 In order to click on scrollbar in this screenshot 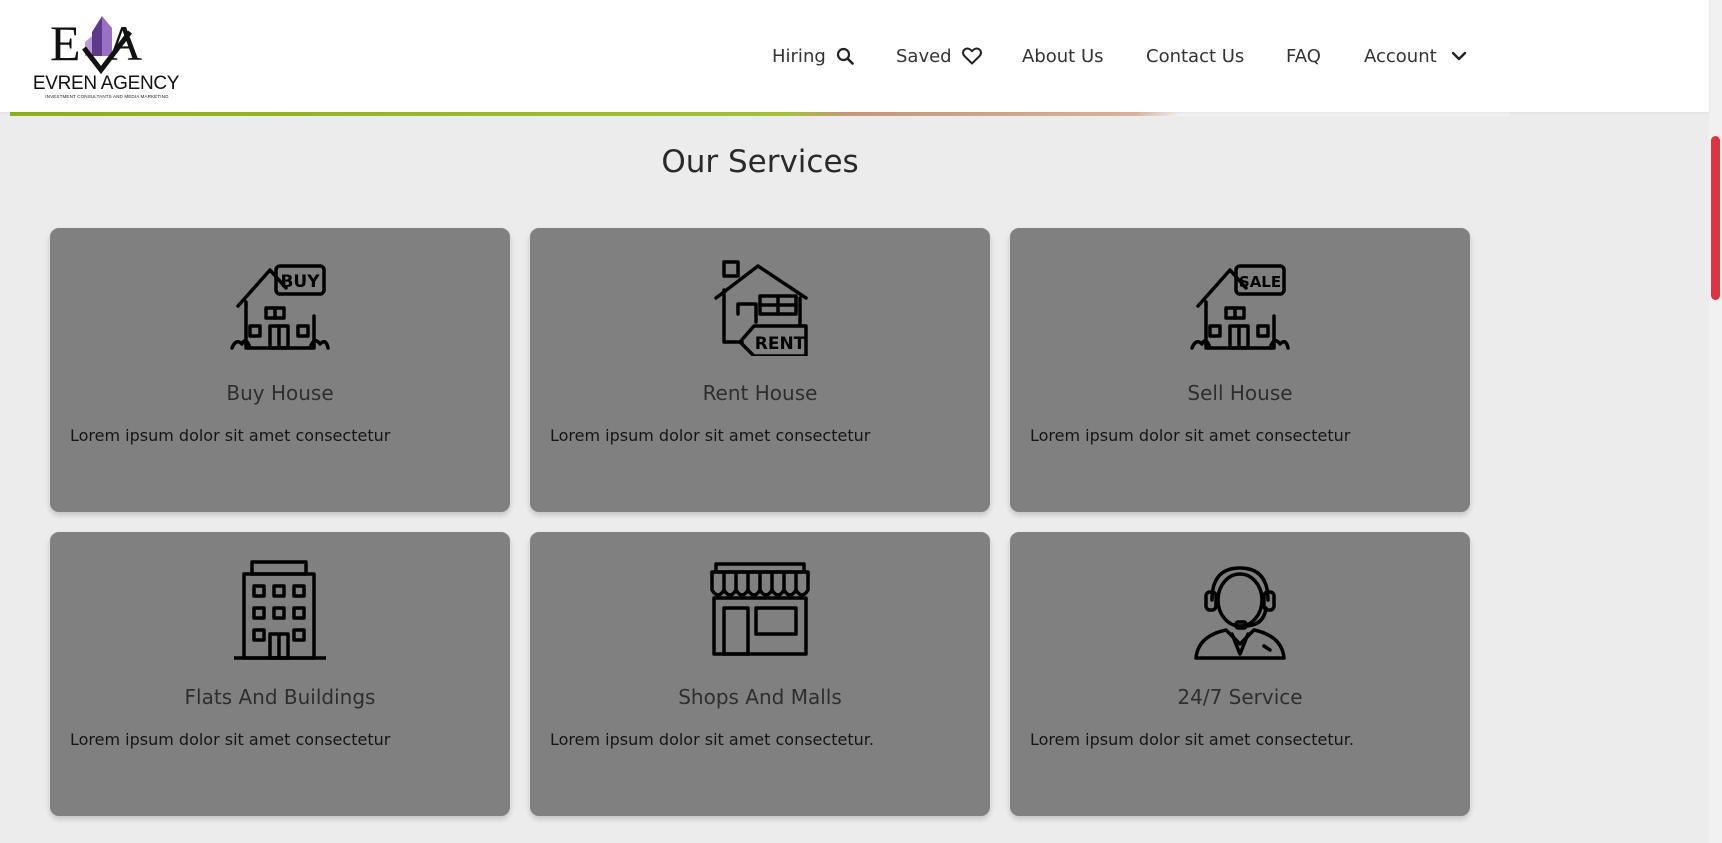, I will do `click(1715, 421)`.